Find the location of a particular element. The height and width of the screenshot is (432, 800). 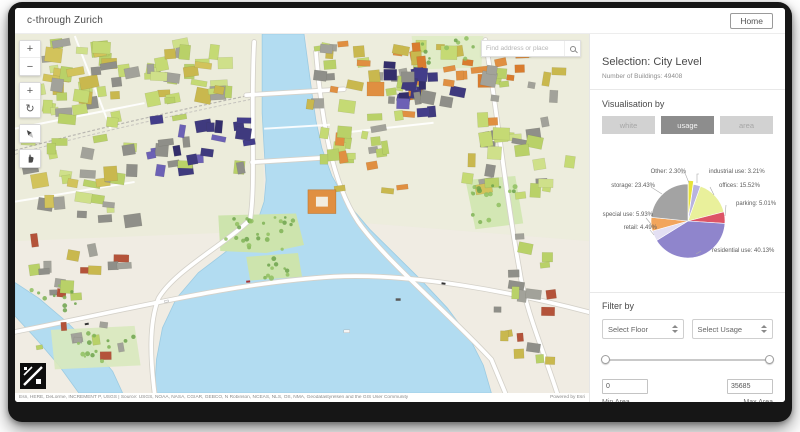

visualisation-label: Visualisation by is located at coordinates (633, 104).